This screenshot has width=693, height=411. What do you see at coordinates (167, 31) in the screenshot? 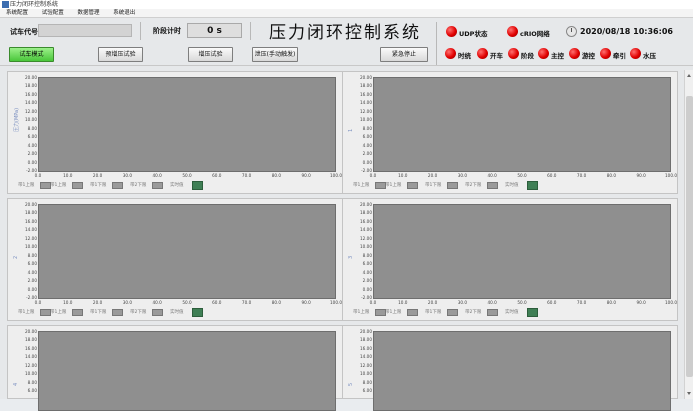
I see `phase-timer-label: 阶段计时` at bounding box center [167, 31].